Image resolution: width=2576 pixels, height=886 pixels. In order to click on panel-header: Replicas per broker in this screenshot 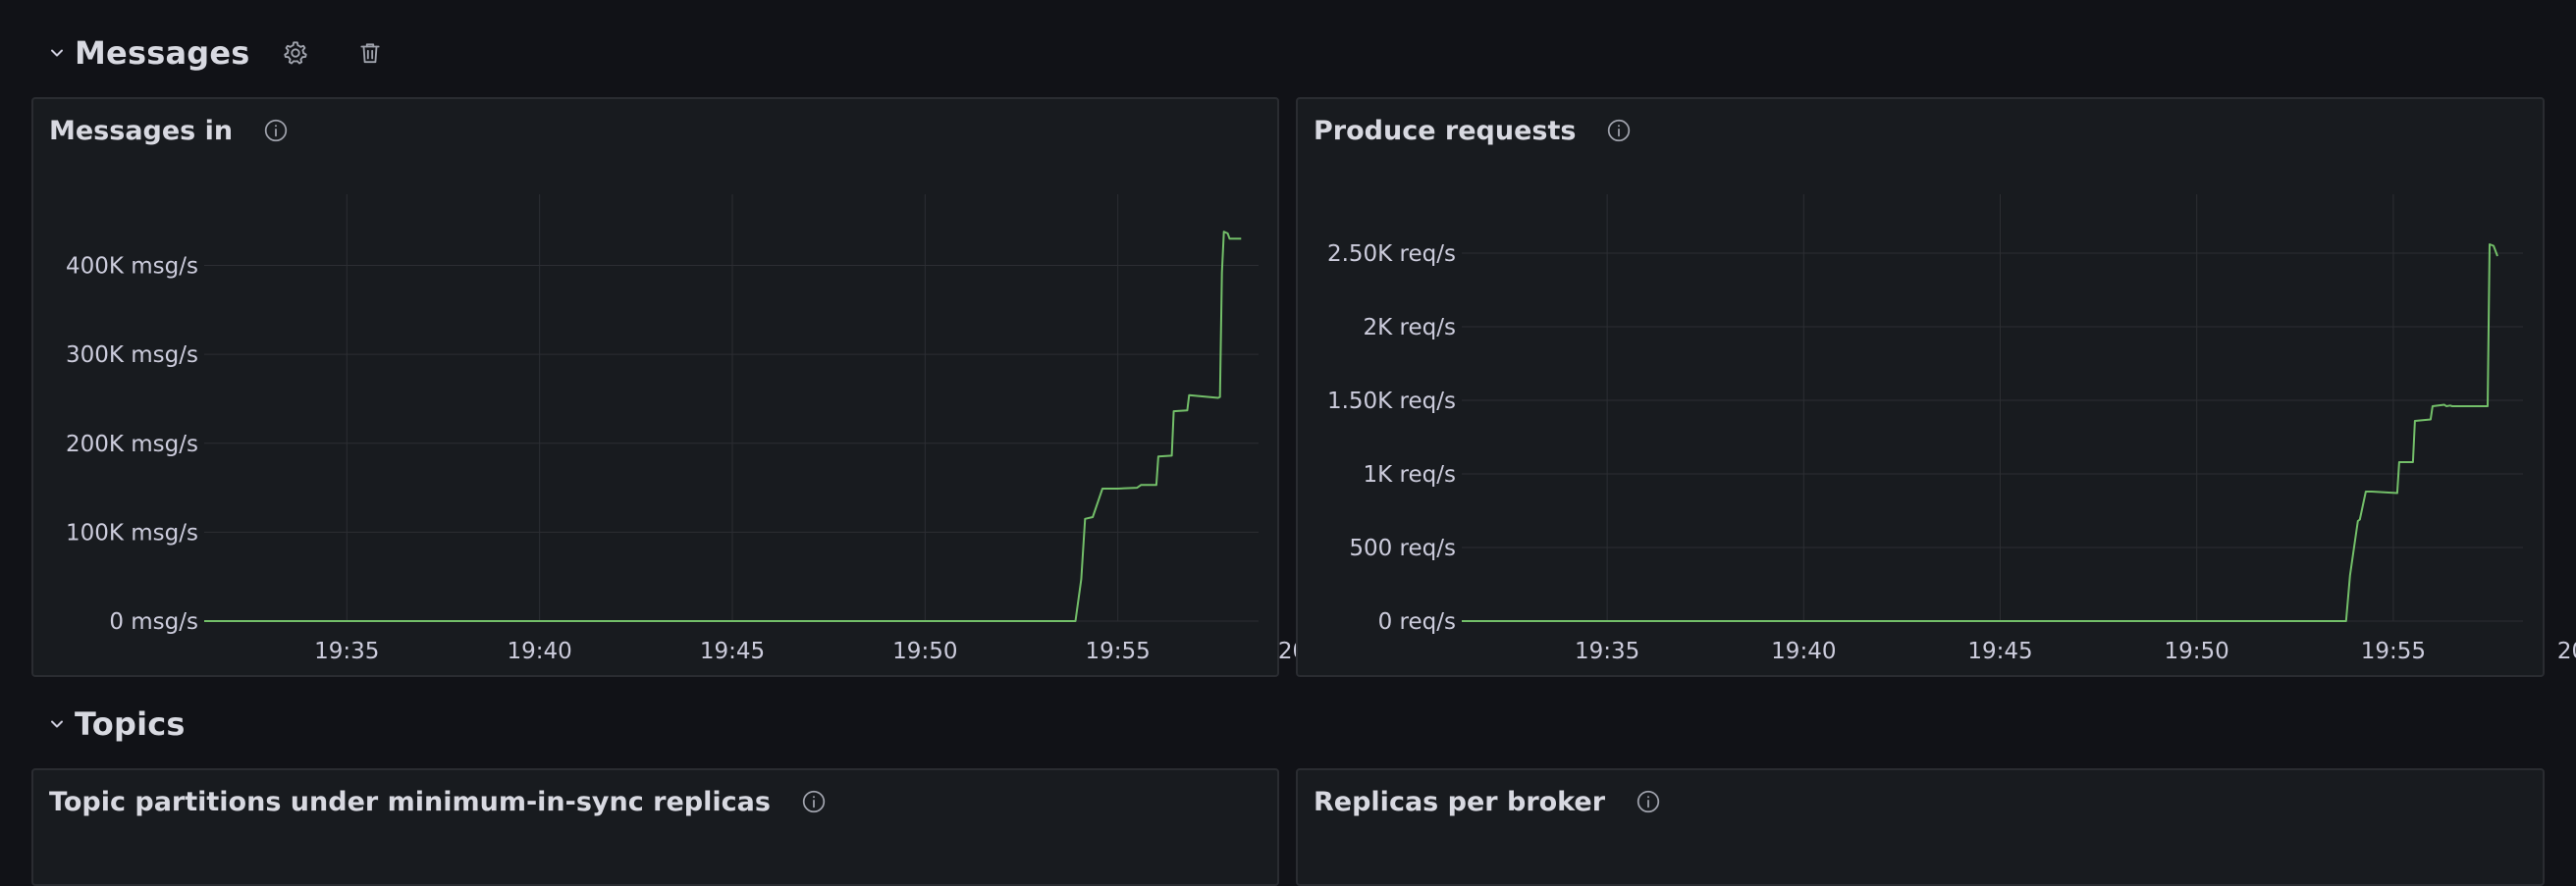, I will do `click(1488, 801)`.